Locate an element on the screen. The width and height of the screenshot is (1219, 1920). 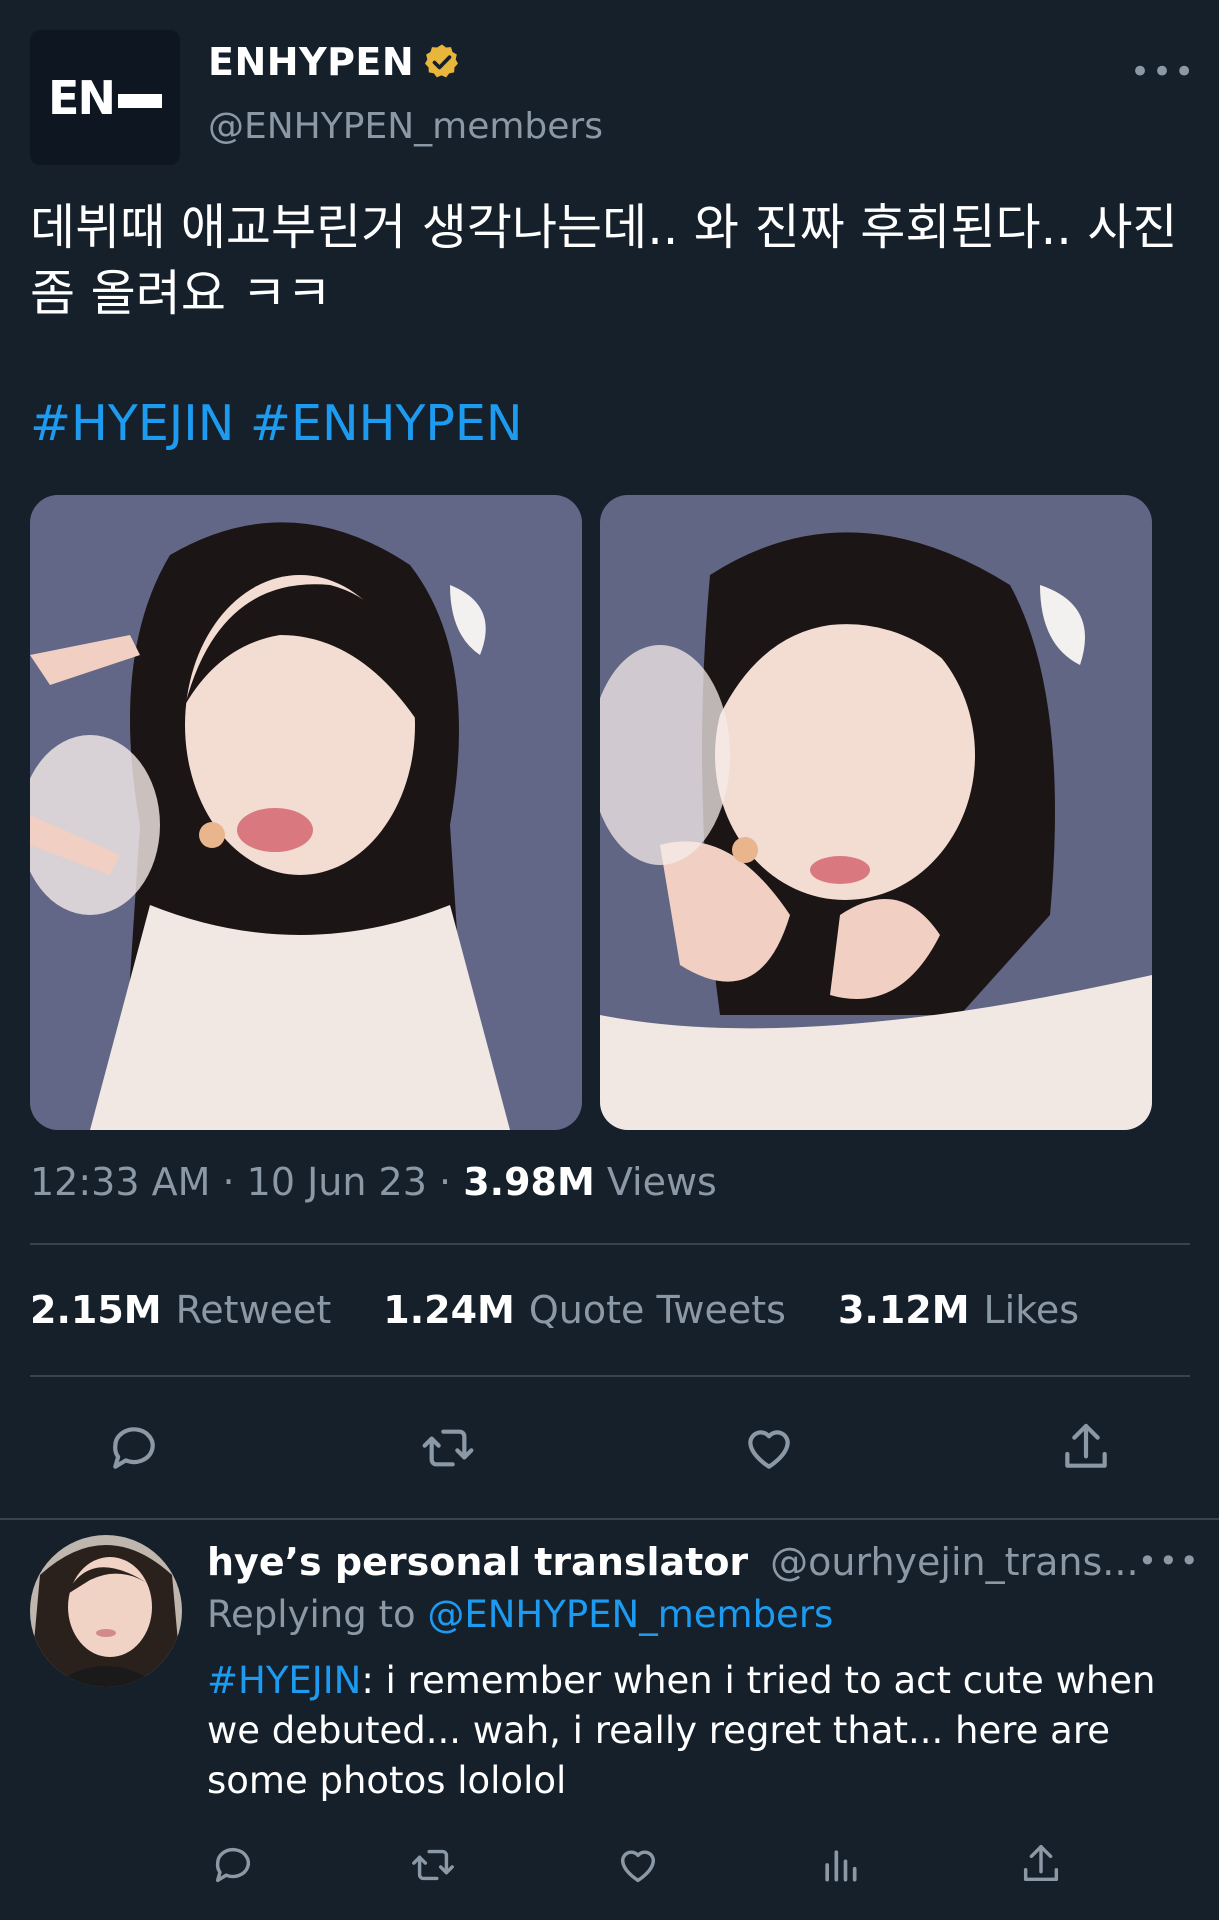
reply-reply-icon is located at coordinates (233, 1865).